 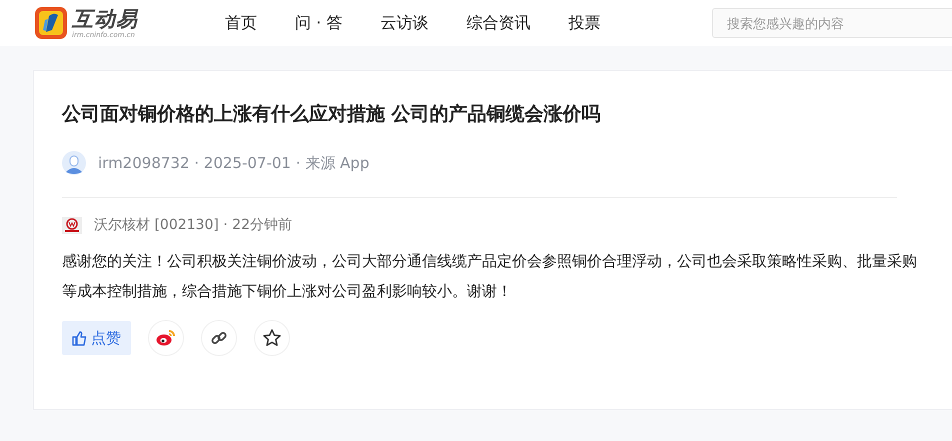 I want to click on nav-link: 首页, so click(x=241, y=23).